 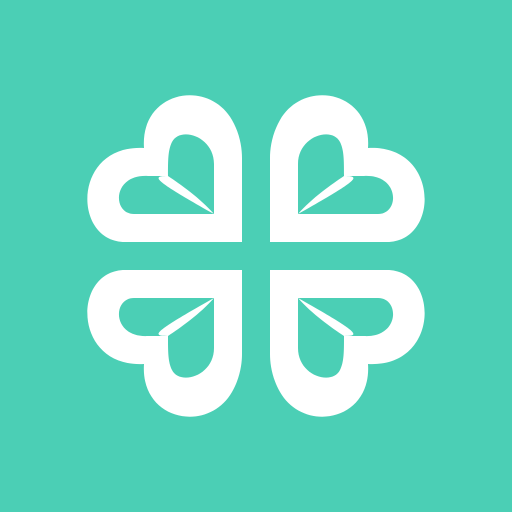 I want to click on petal-bottom-left, so click(x=164, y=343).